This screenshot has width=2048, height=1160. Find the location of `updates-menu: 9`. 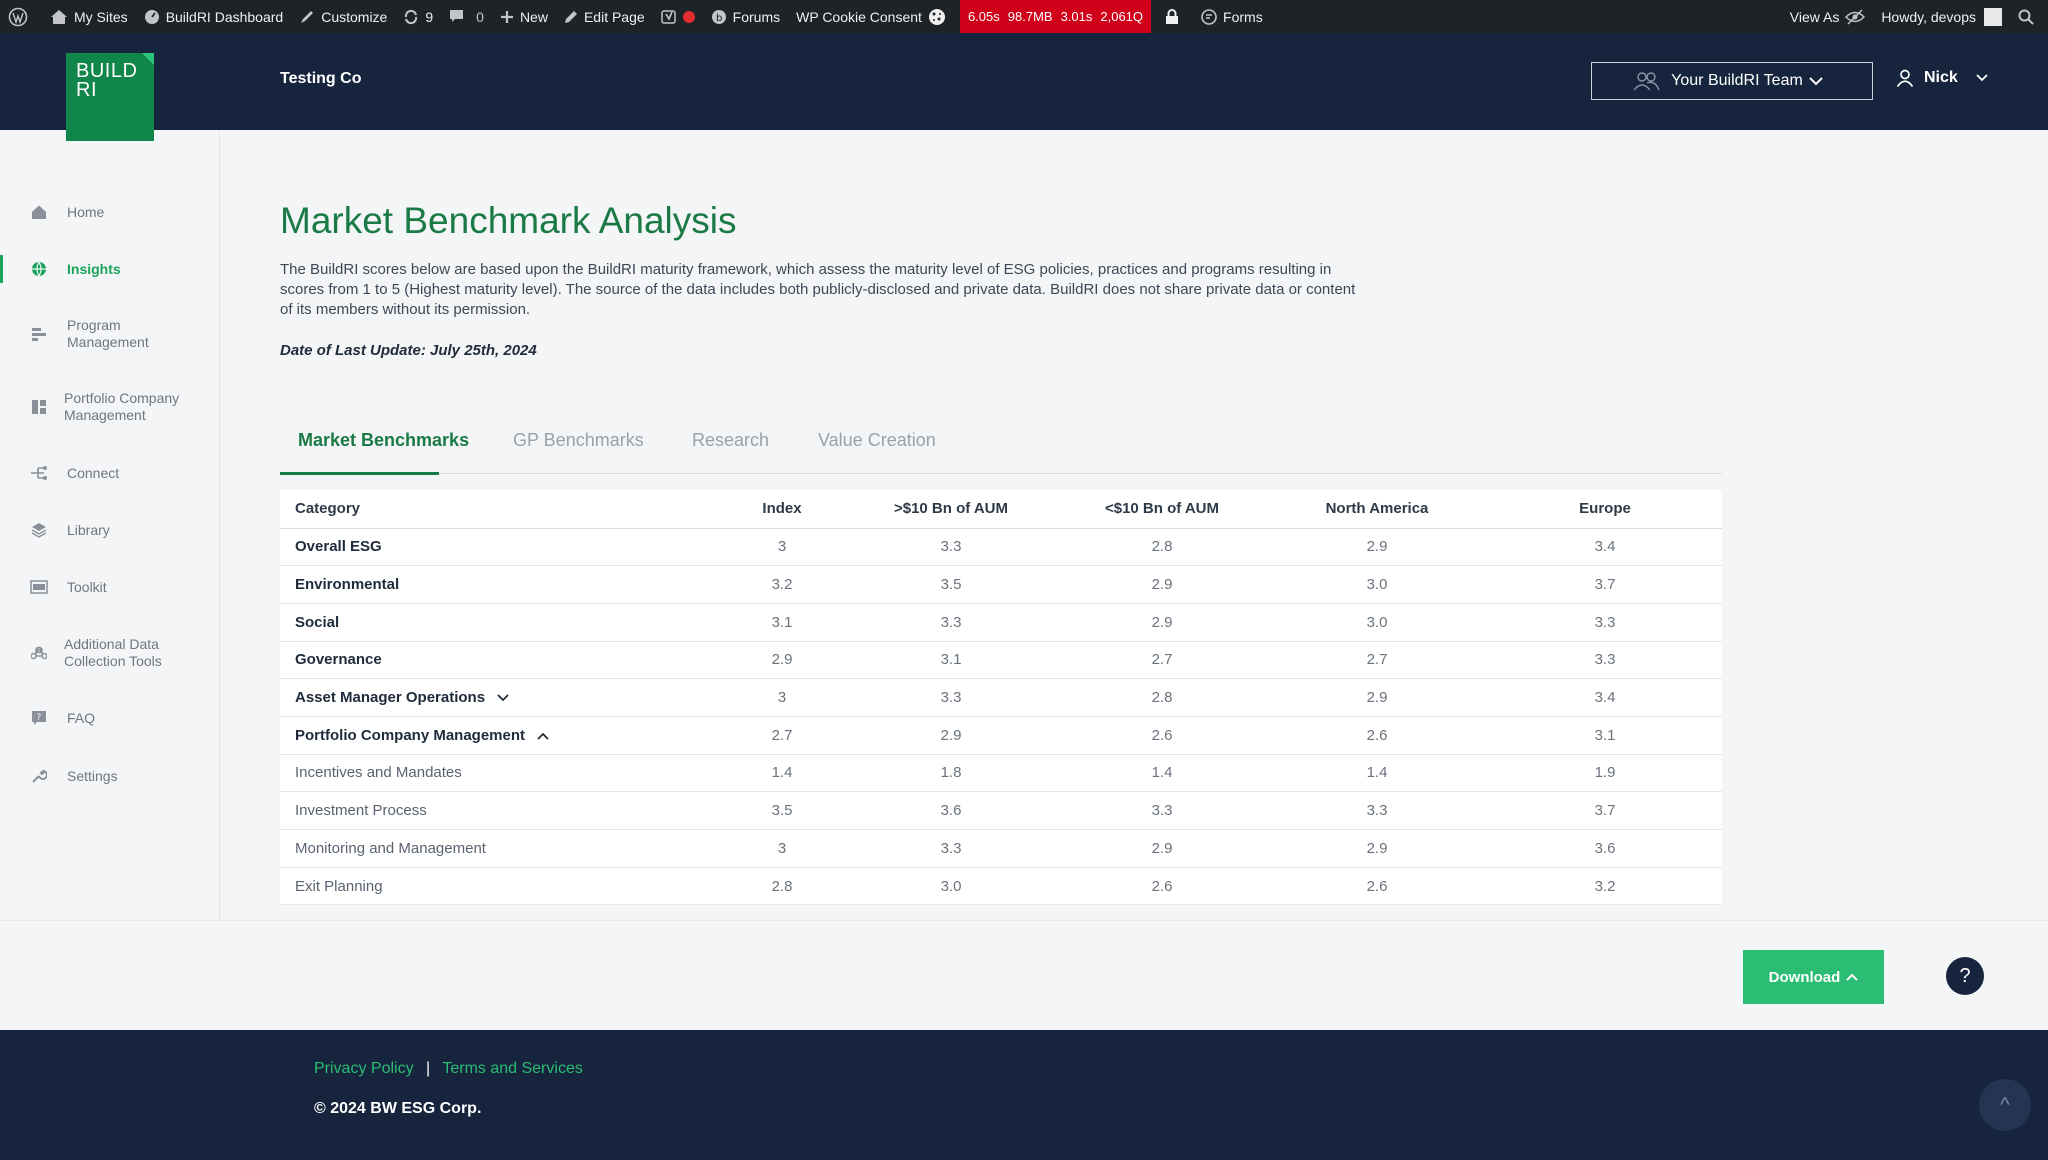

updates-menu: 9 is located at coordinates (418, 16).